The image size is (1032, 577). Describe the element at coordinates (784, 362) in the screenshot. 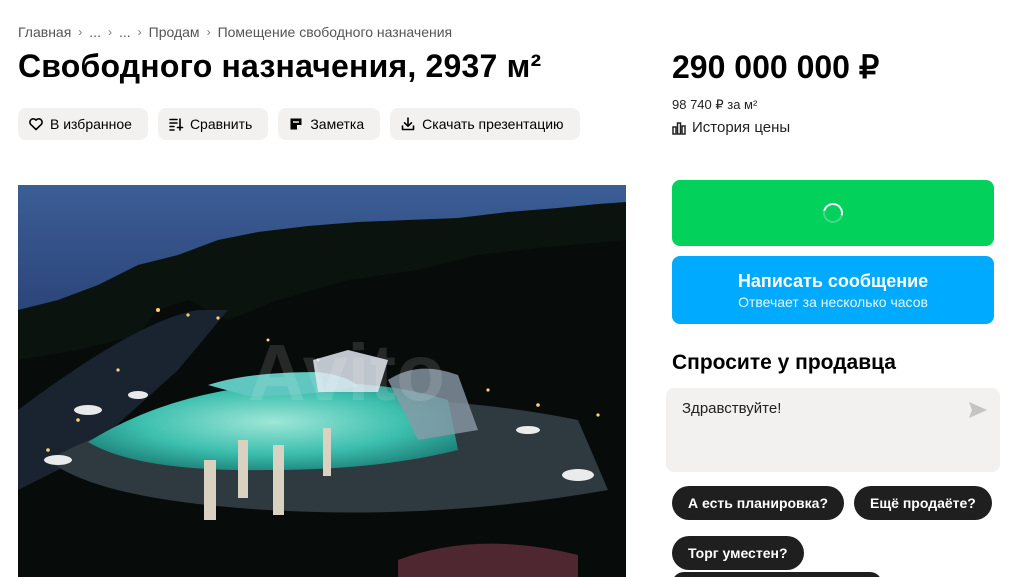

I see `ask-seller-title: Спросите у продавца` at that location.